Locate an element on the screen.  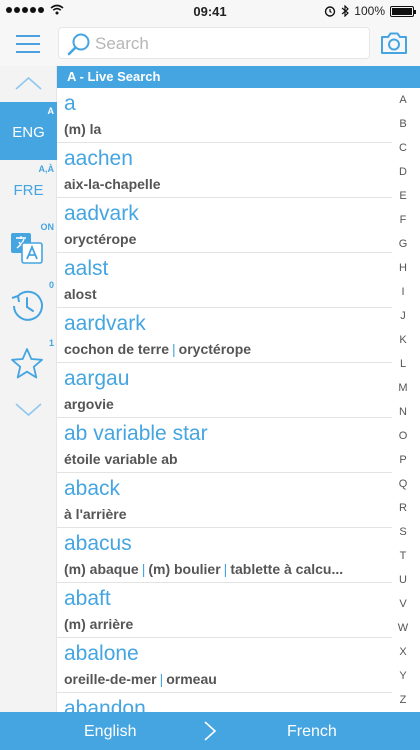
sidebar-item-favorites: 1 is located at coordinates (28, 363).